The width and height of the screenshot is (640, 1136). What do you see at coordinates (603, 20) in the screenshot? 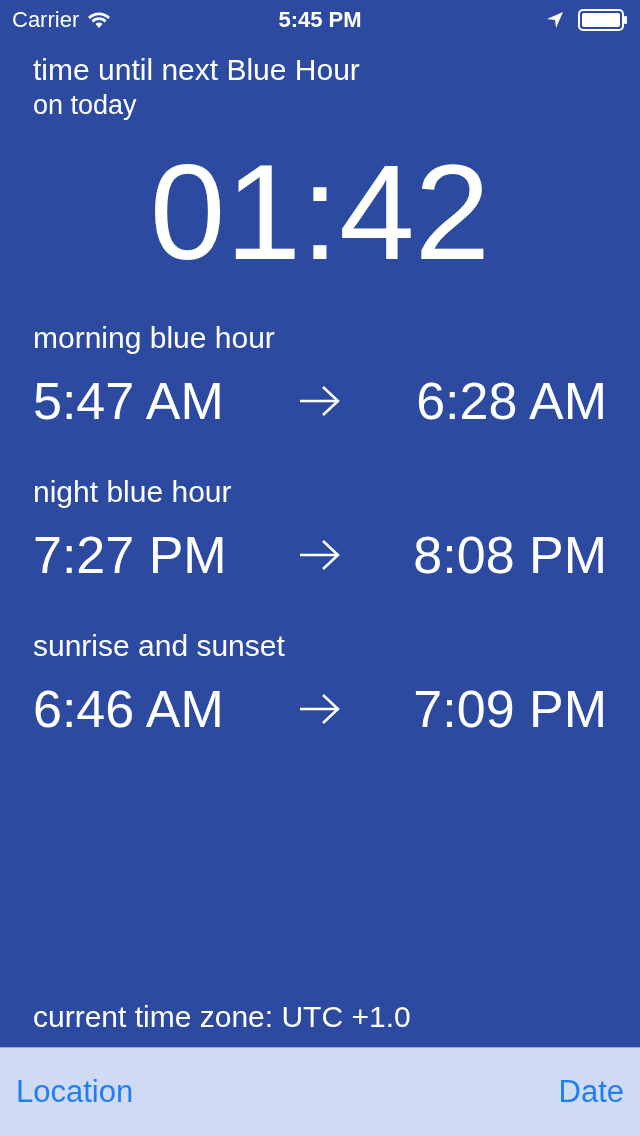
I see `battery-icon` at bounding box center [603, 20].